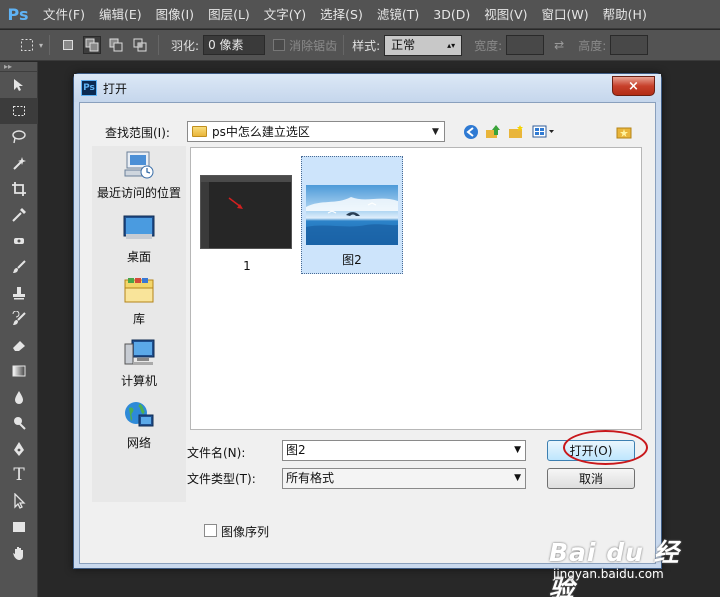 This screenshot has height=597, width=720. What do you see at coordinates (19, 111) in the screenshot?
I see `rect-marquee-tool-icon` at bounding box center [19, 111].